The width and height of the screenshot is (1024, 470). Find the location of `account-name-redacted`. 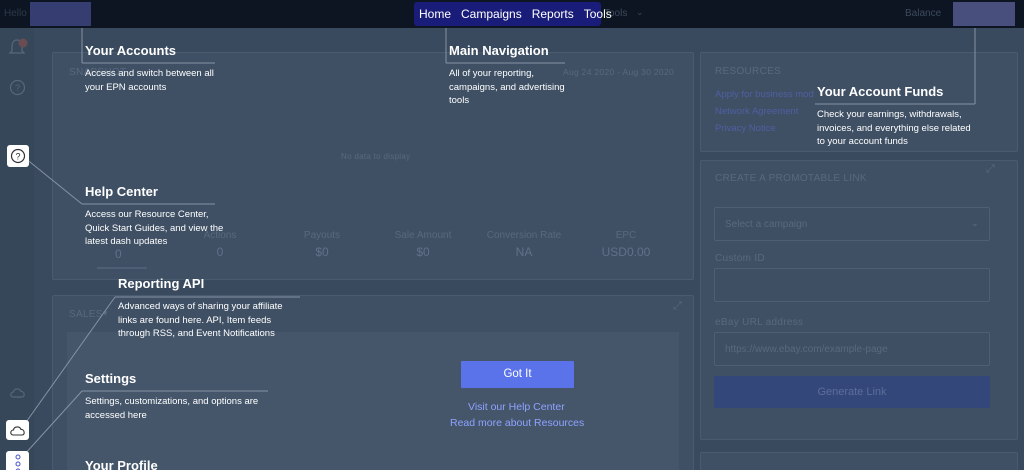

account-name-redacted is located at coordinates (60, 14).